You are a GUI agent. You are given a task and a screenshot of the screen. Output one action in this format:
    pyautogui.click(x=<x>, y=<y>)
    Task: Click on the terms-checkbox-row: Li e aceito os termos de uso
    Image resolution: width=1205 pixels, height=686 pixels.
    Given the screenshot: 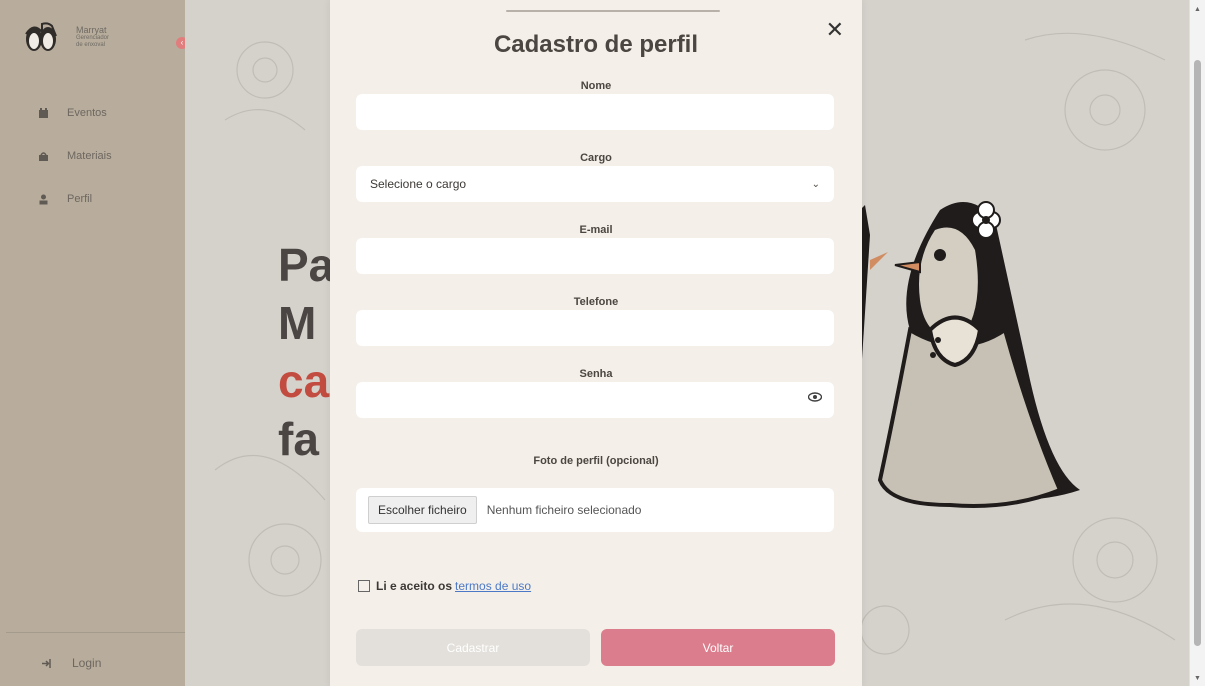 What is the action you would take?
    pyautogui.click(x=444, y=586)
    